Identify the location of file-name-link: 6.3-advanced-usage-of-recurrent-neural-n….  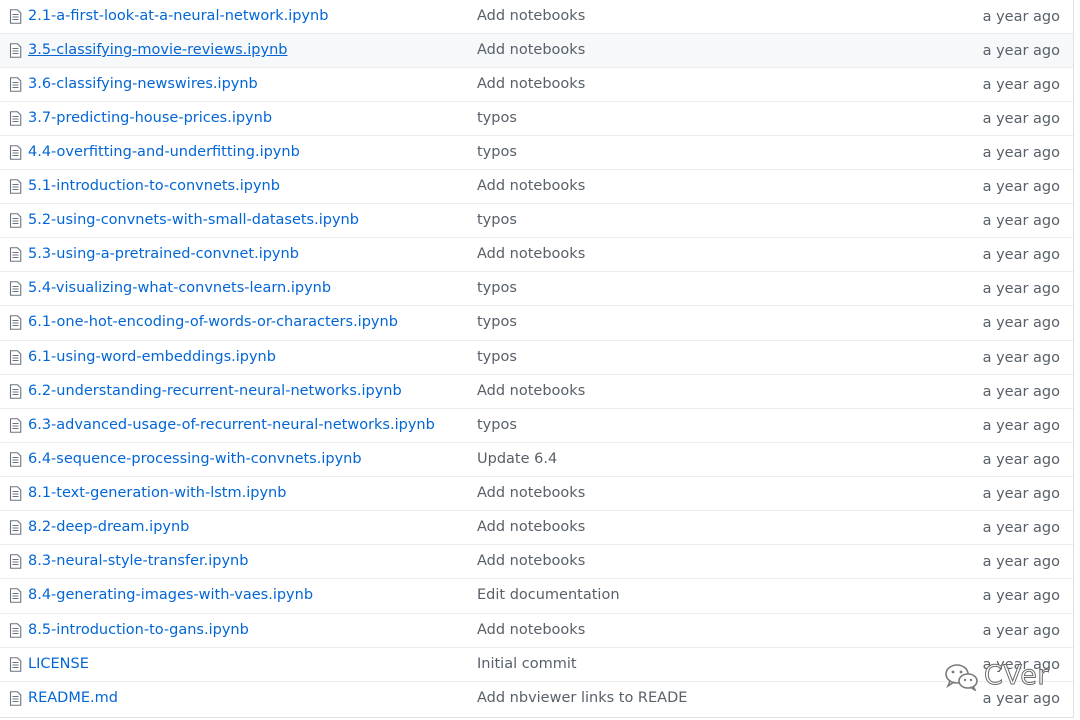
(231, 425).